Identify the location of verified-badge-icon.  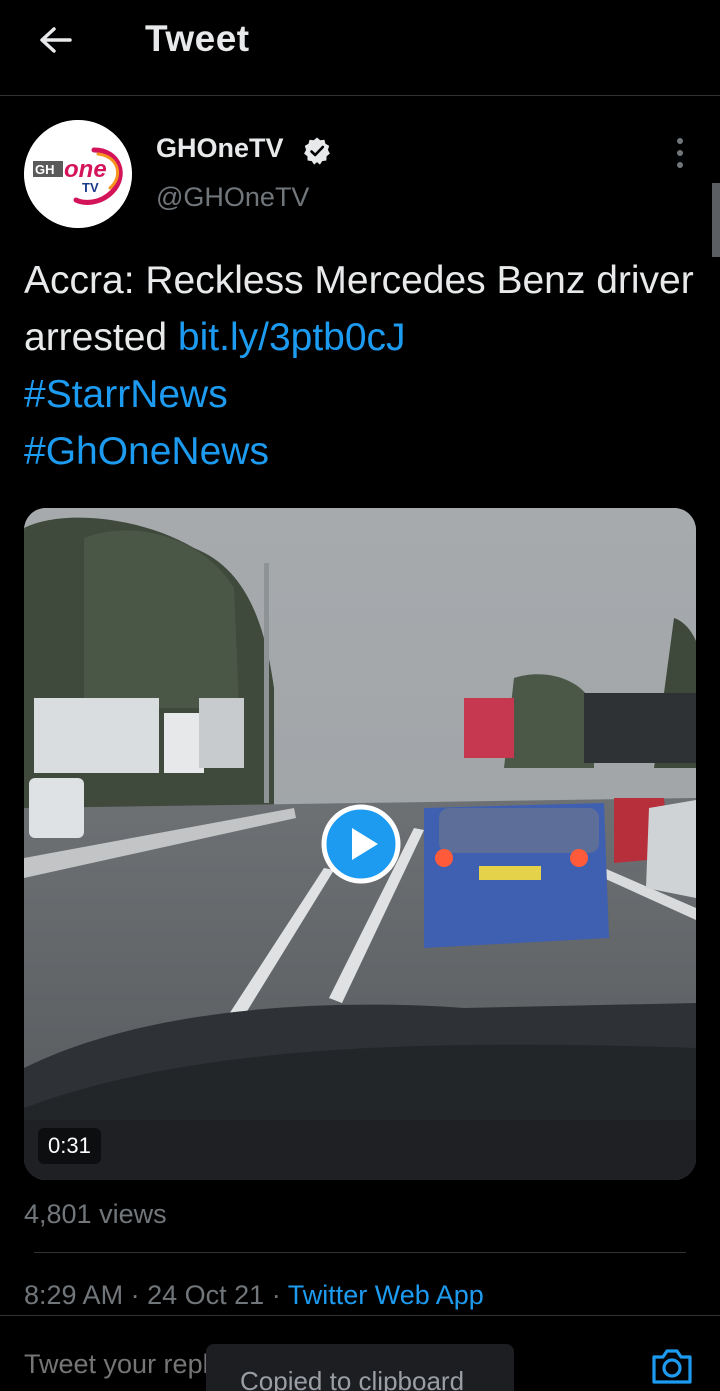
(317, 151).